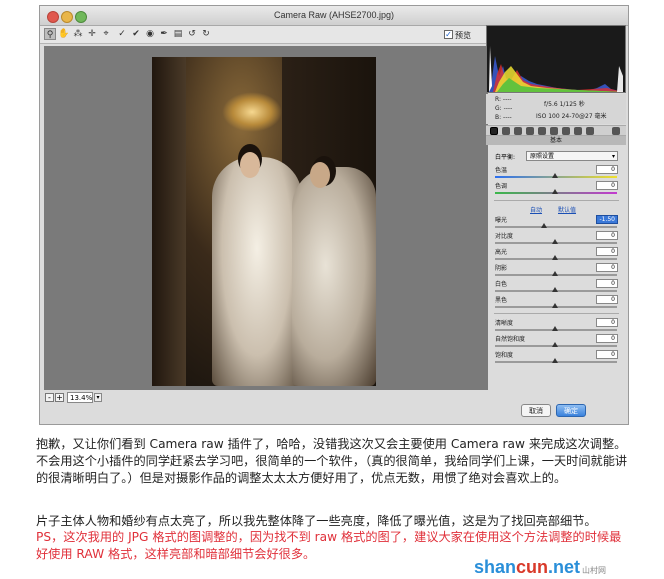  I want to click on status-bar: - + 13.4% ▾, so click(266, 398).